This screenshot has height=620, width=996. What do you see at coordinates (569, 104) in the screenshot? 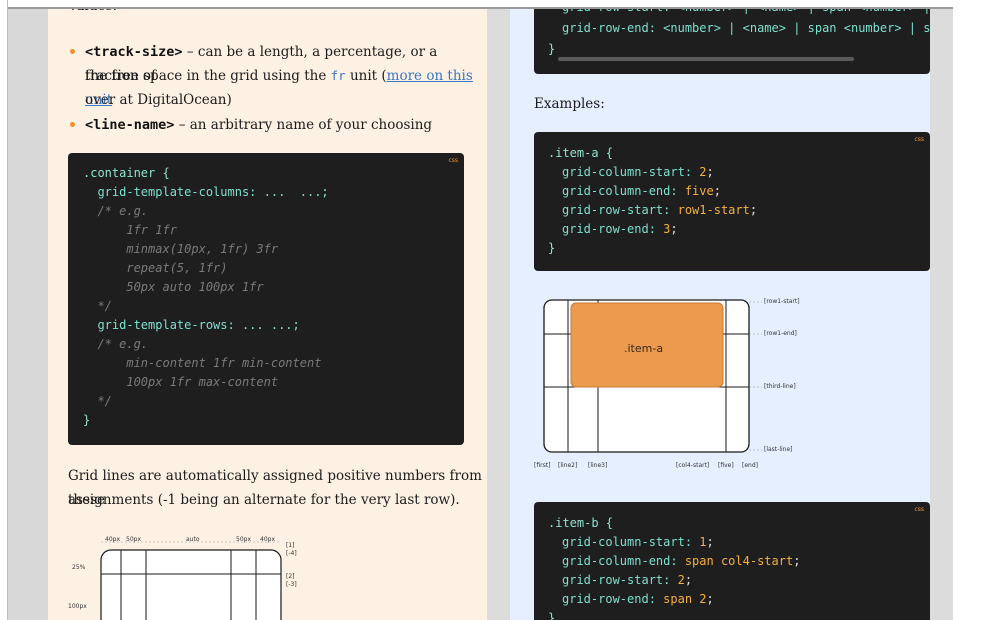
I see `examples-label: Examples:` at bounding box center [569, 104].